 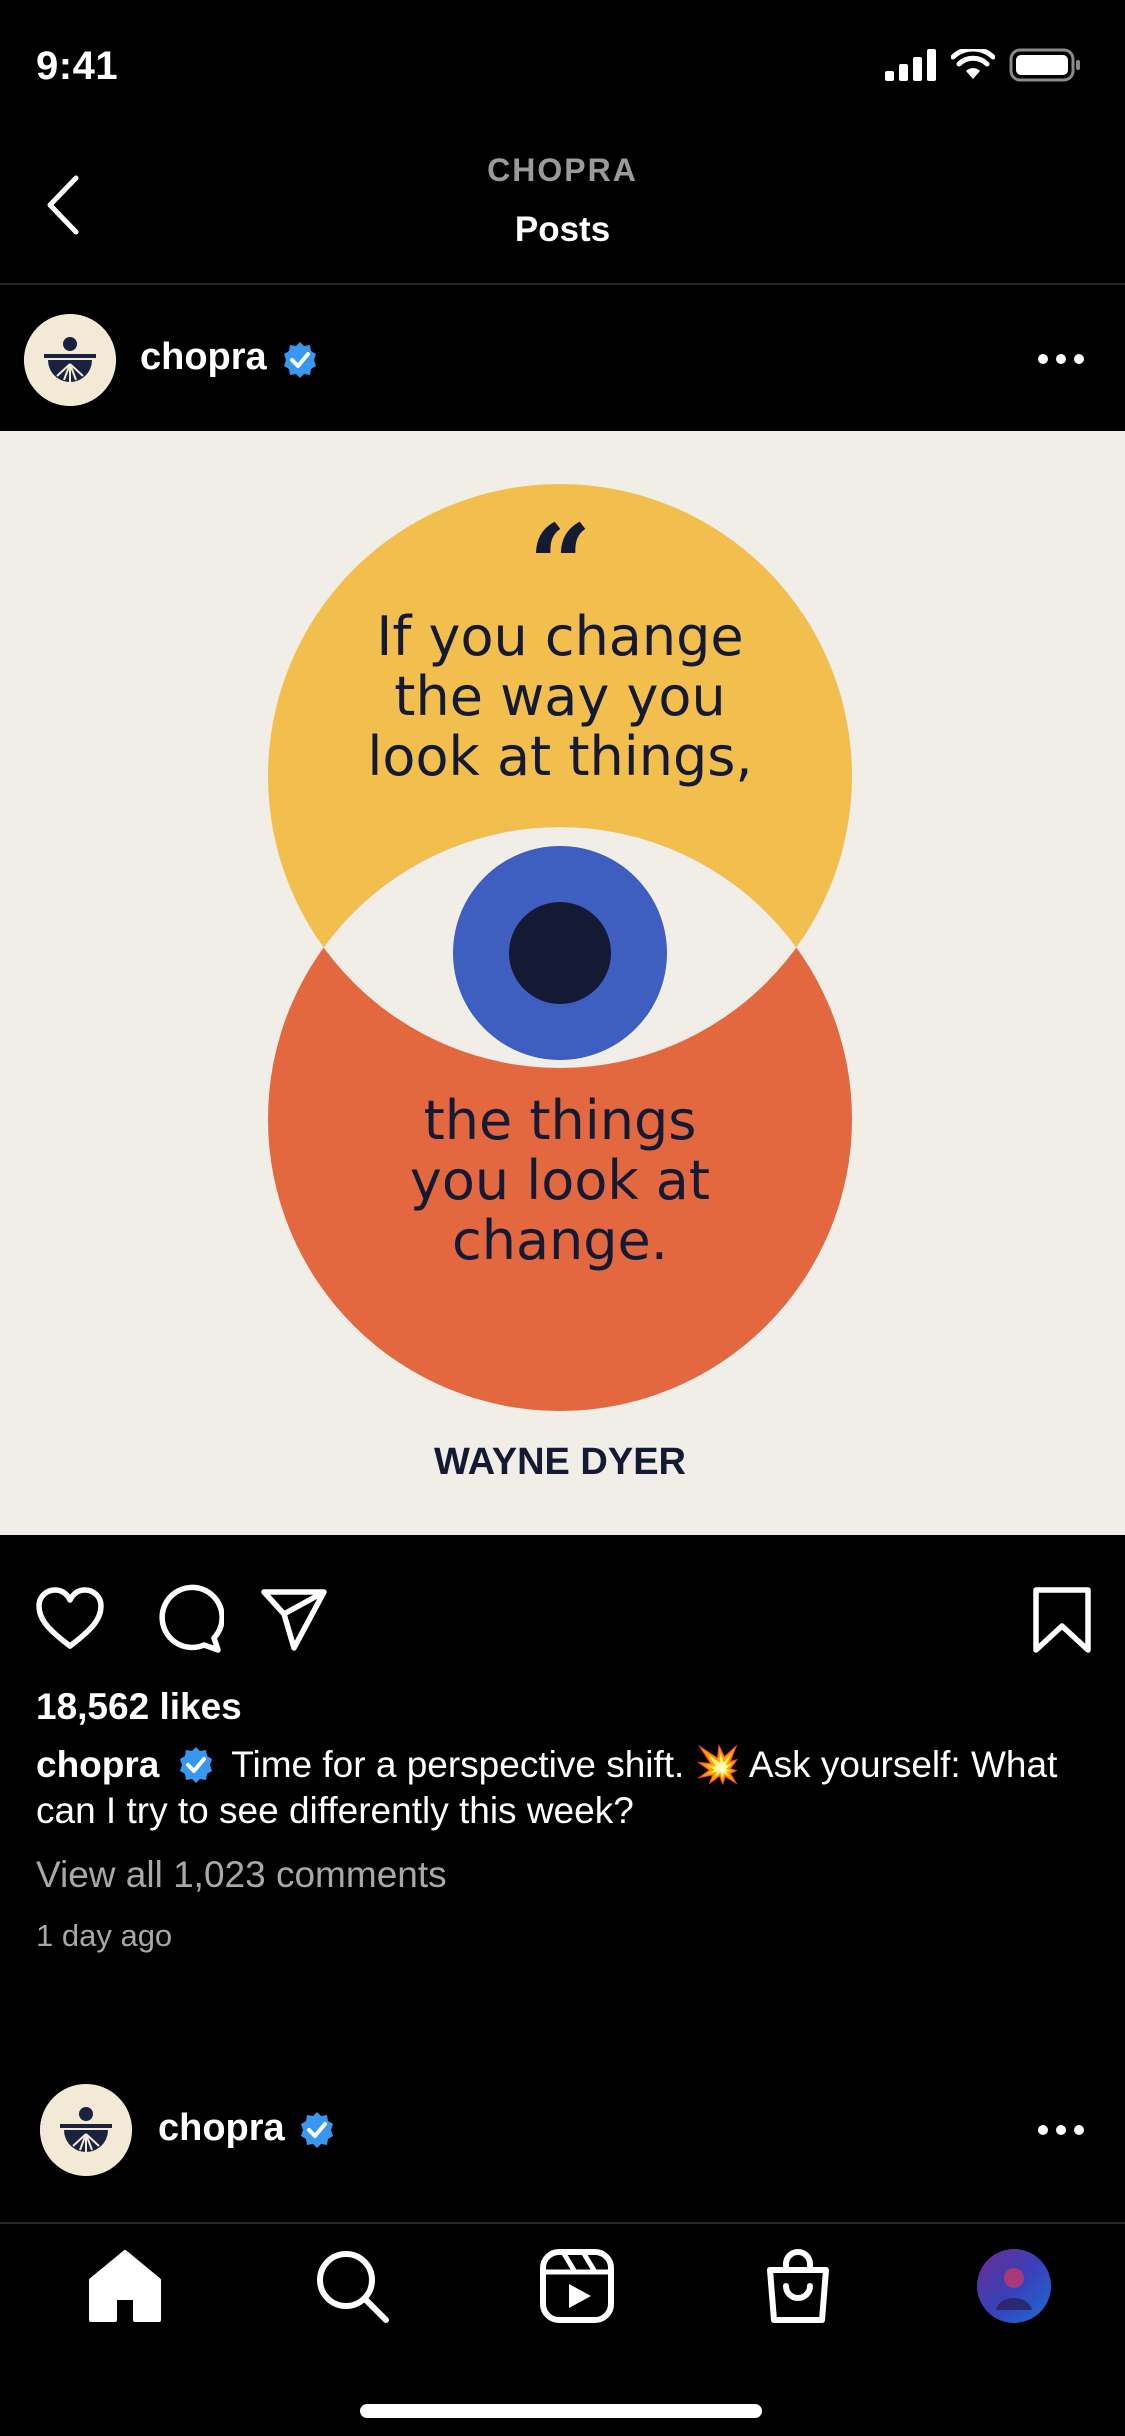 I want to click on quote-line-5: you look at, so click(x=560, y=1180).